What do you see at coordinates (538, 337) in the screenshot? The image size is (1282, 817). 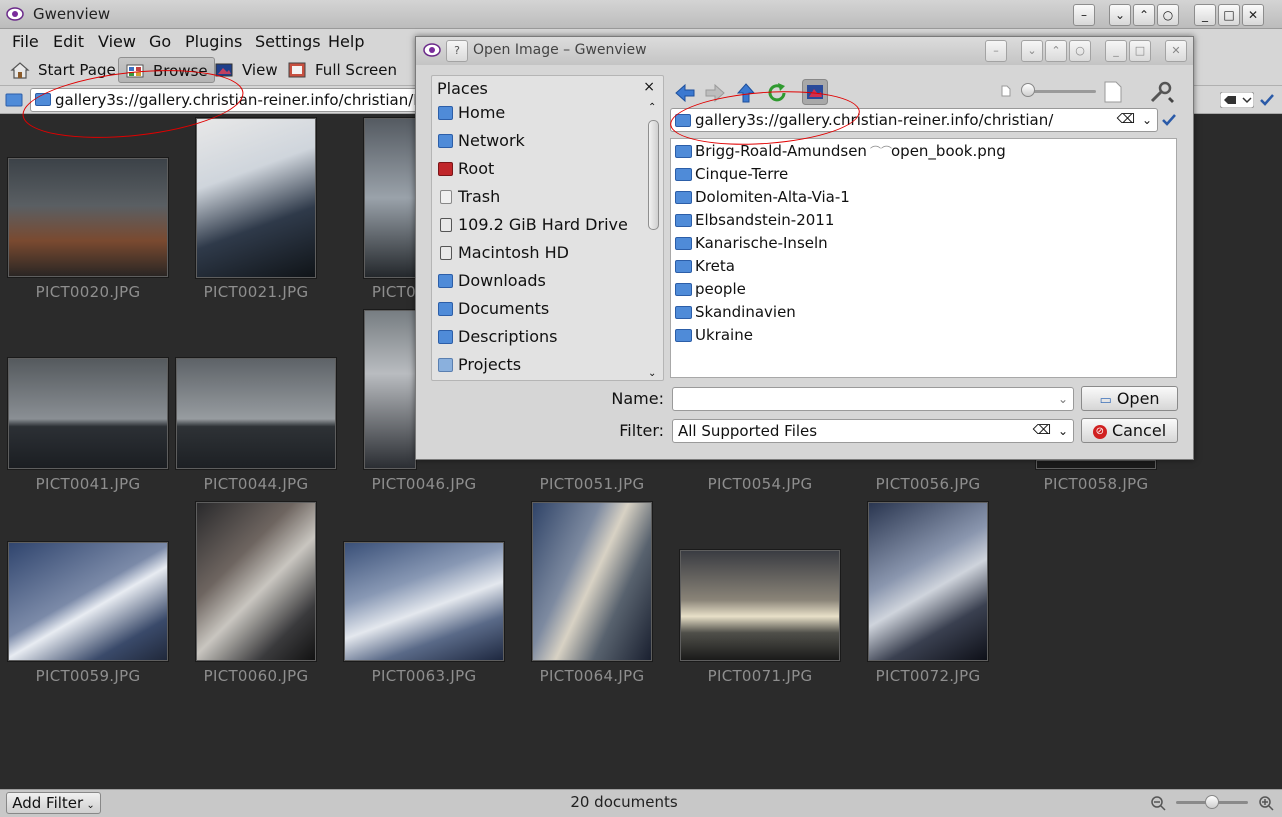 I see `place-descriptions: Descriptions` at bounding box center [538, 337].